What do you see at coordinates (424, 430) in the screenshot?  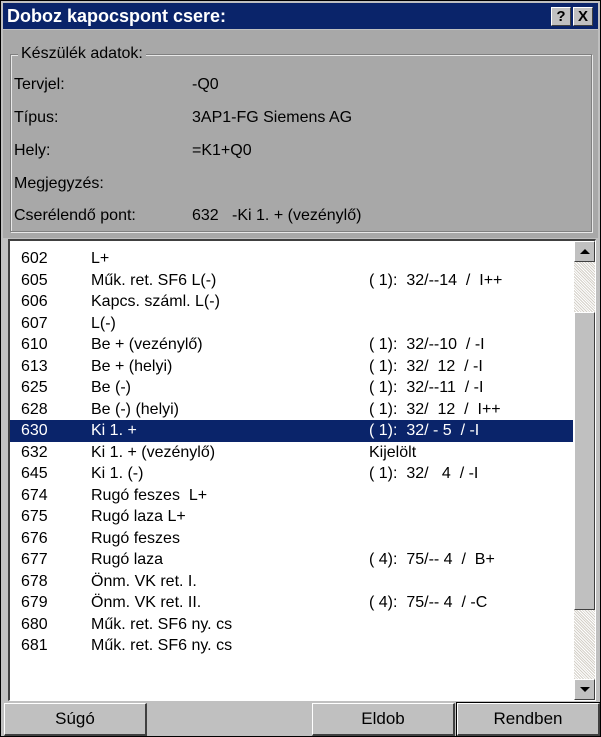 I see `list-row-ref: ( 1): 32/ - 5 / -I` at bounding box center [424, 430].